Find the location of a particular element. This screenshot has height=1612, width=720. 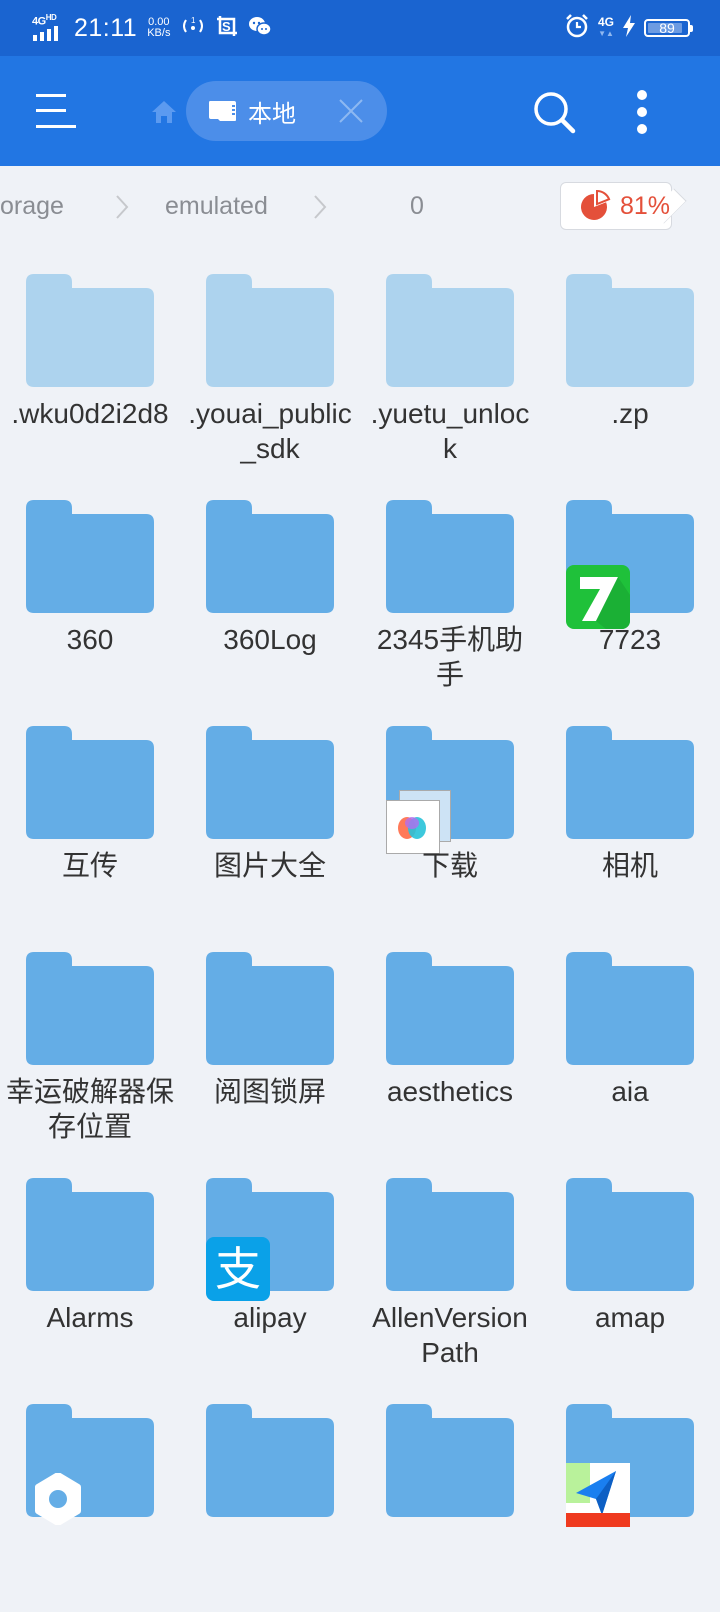

alipay-app-icon: 支 is located at coordinates (238, 1269).